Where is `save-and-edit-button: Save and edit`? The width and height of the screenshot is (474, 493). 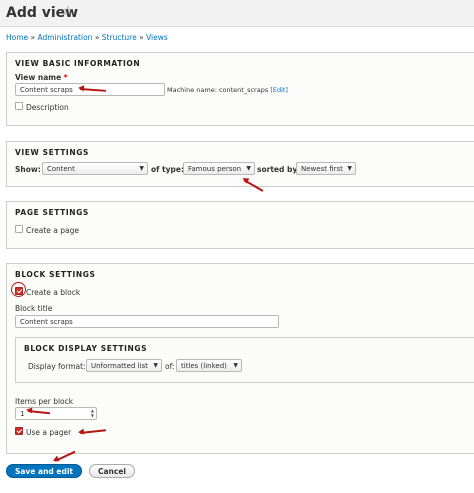 save-and-edit-button: Save and edit is located at coordinates (44, 471).